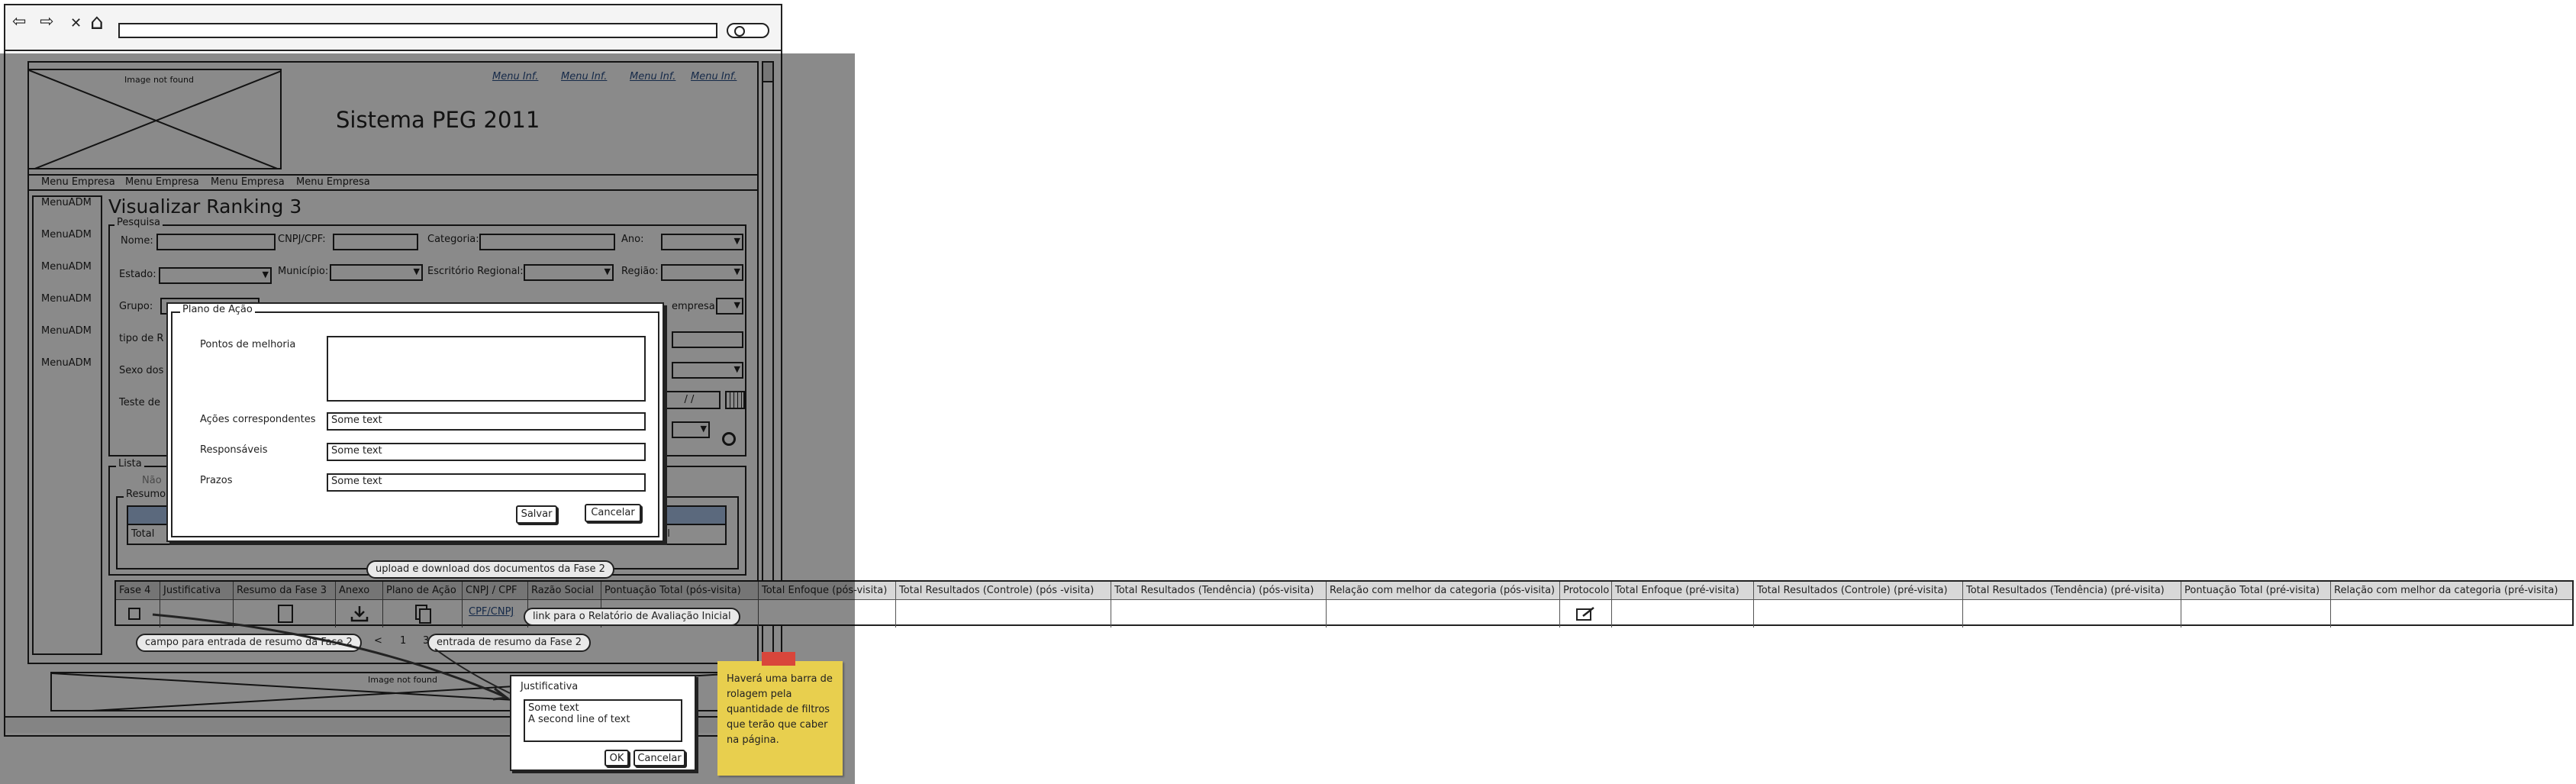  I want to click on responsaveis-input: Some text, so click(487, 452).